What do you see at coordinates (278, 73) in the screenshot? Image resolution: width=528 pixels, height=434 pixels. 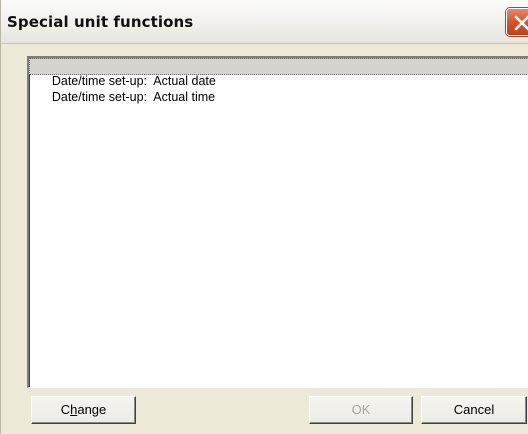 I see `list-item-actual-date: Date/time set-up: Actual date` at bounding box center [278, 73].